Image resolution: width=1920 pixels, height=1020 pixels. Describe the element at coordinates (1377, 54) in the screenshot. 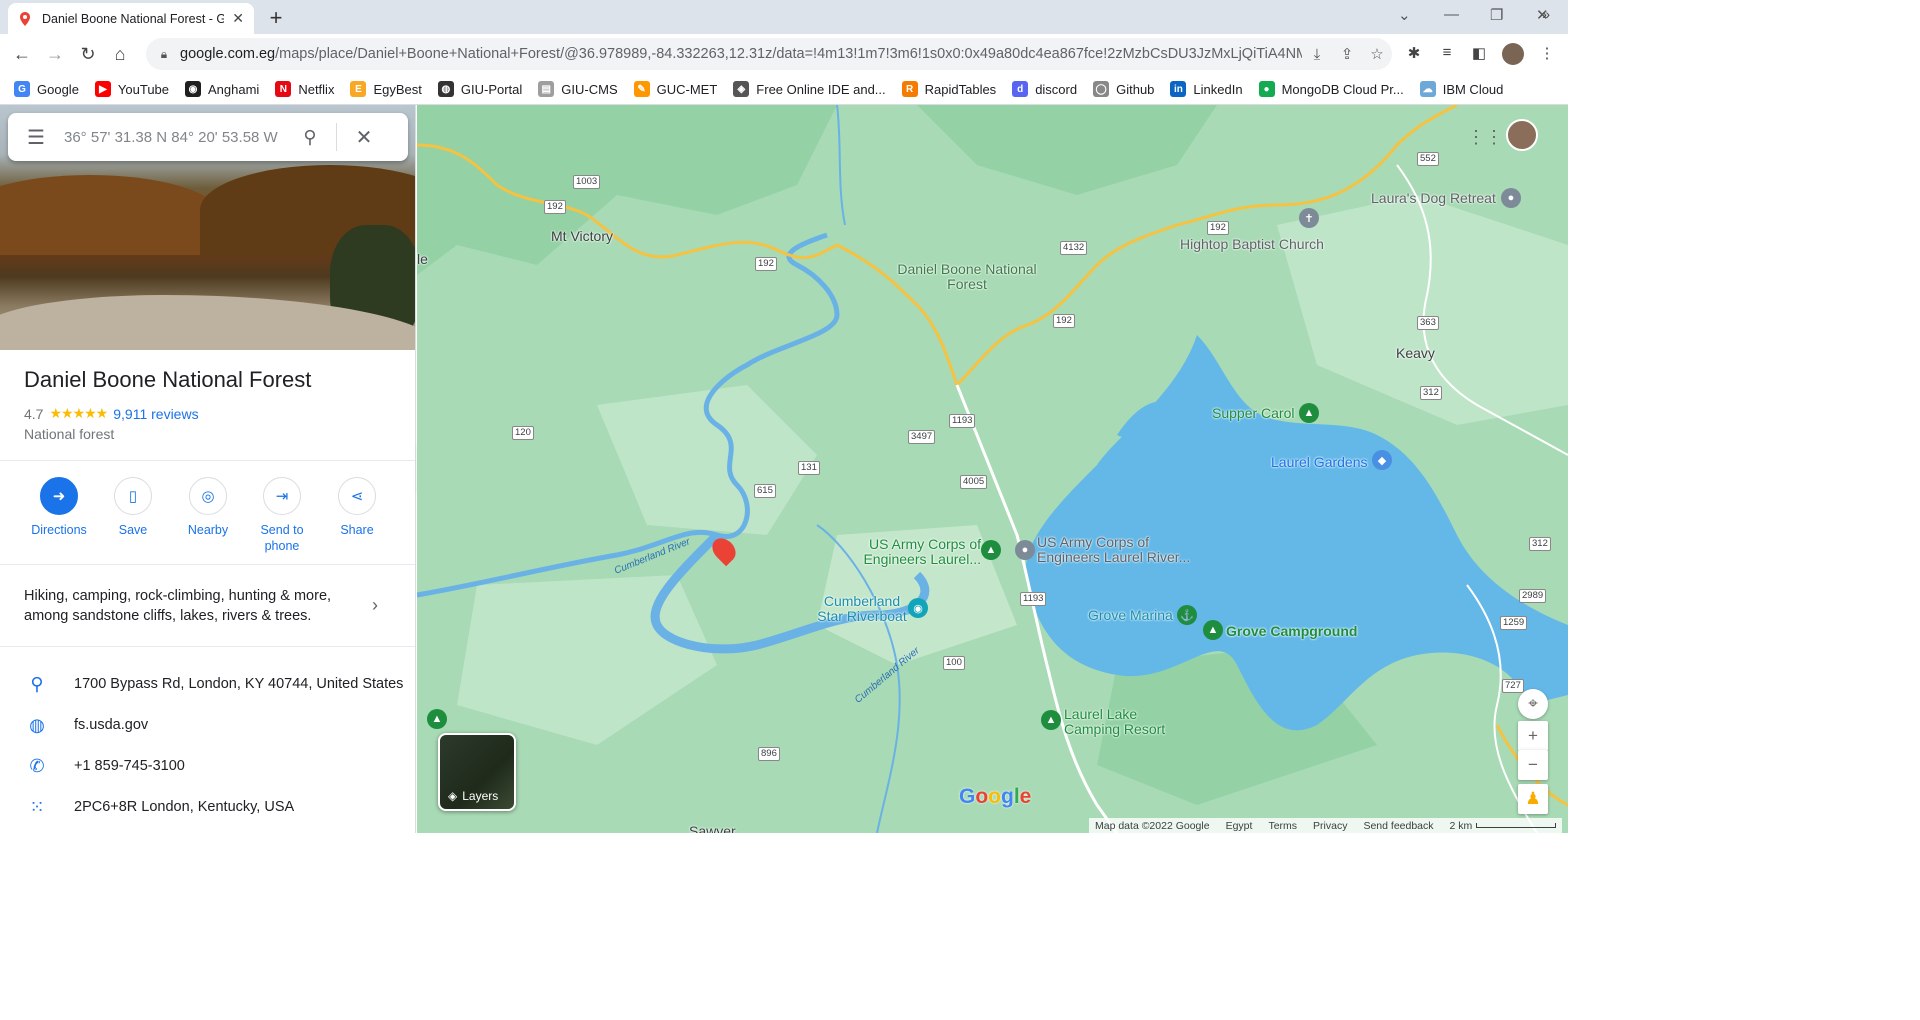

I see `bookmark-star-icon: ☆` at that location.